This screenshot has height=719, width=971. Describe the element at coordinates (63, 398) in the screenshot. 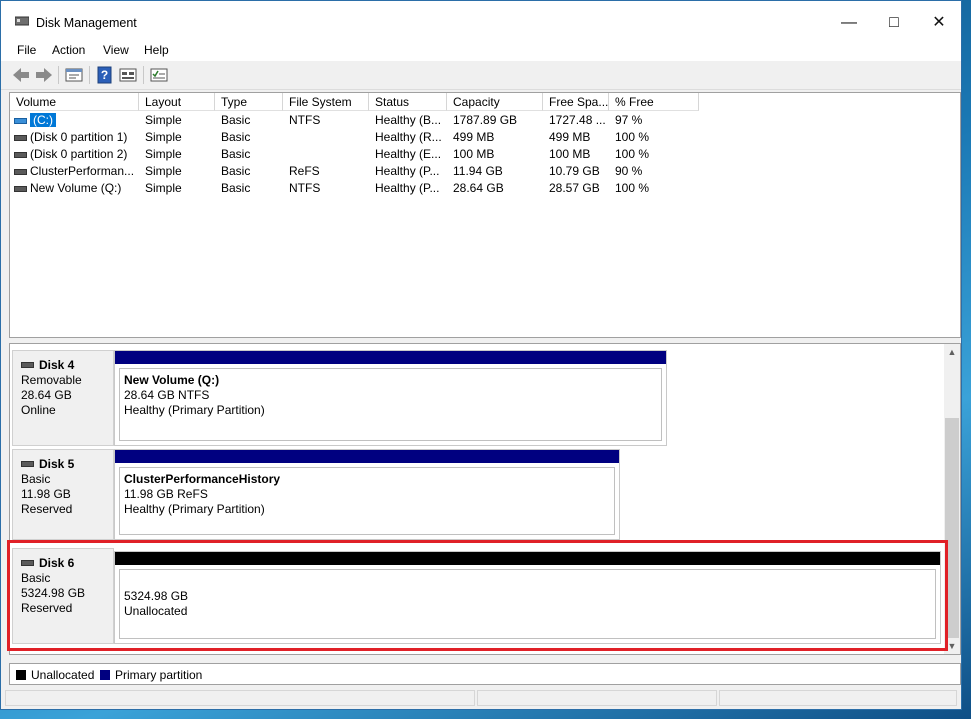

I see `disk-4-info: Disk 4 Removable 28.64 GB Online` at that location.